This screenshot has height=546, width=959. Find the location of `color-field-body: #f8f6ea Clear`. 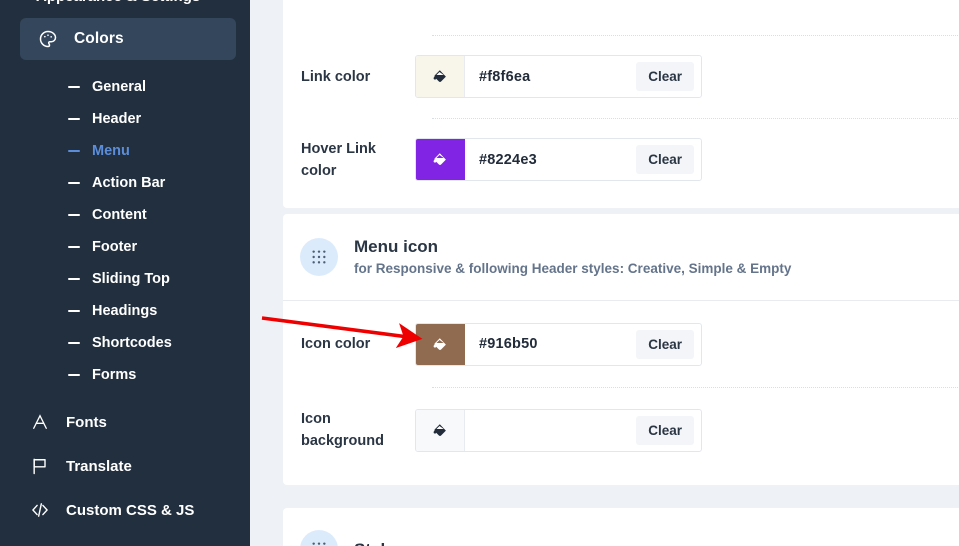

color-field-body: #f8f6ea Clear is located at coordinates (583, 76).